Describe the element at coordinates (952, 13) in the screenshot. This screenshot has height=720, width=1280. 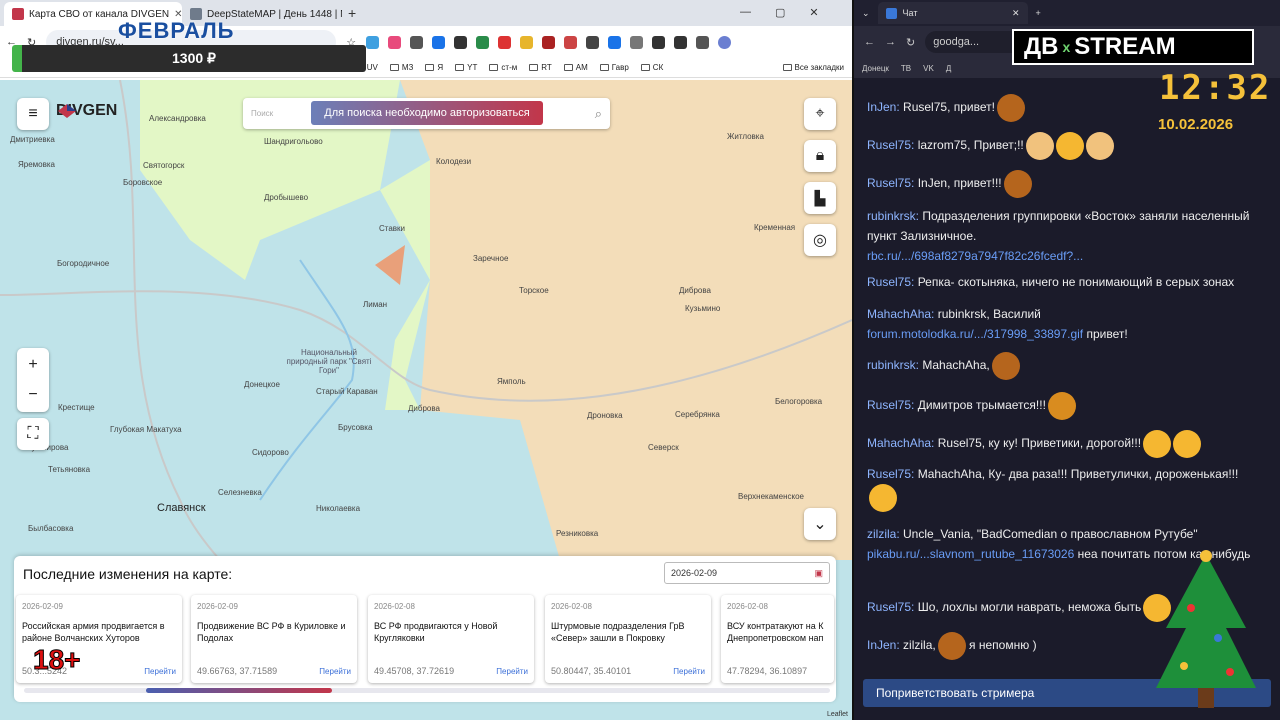
I see `tab-chat: Чат ✕` at that location.